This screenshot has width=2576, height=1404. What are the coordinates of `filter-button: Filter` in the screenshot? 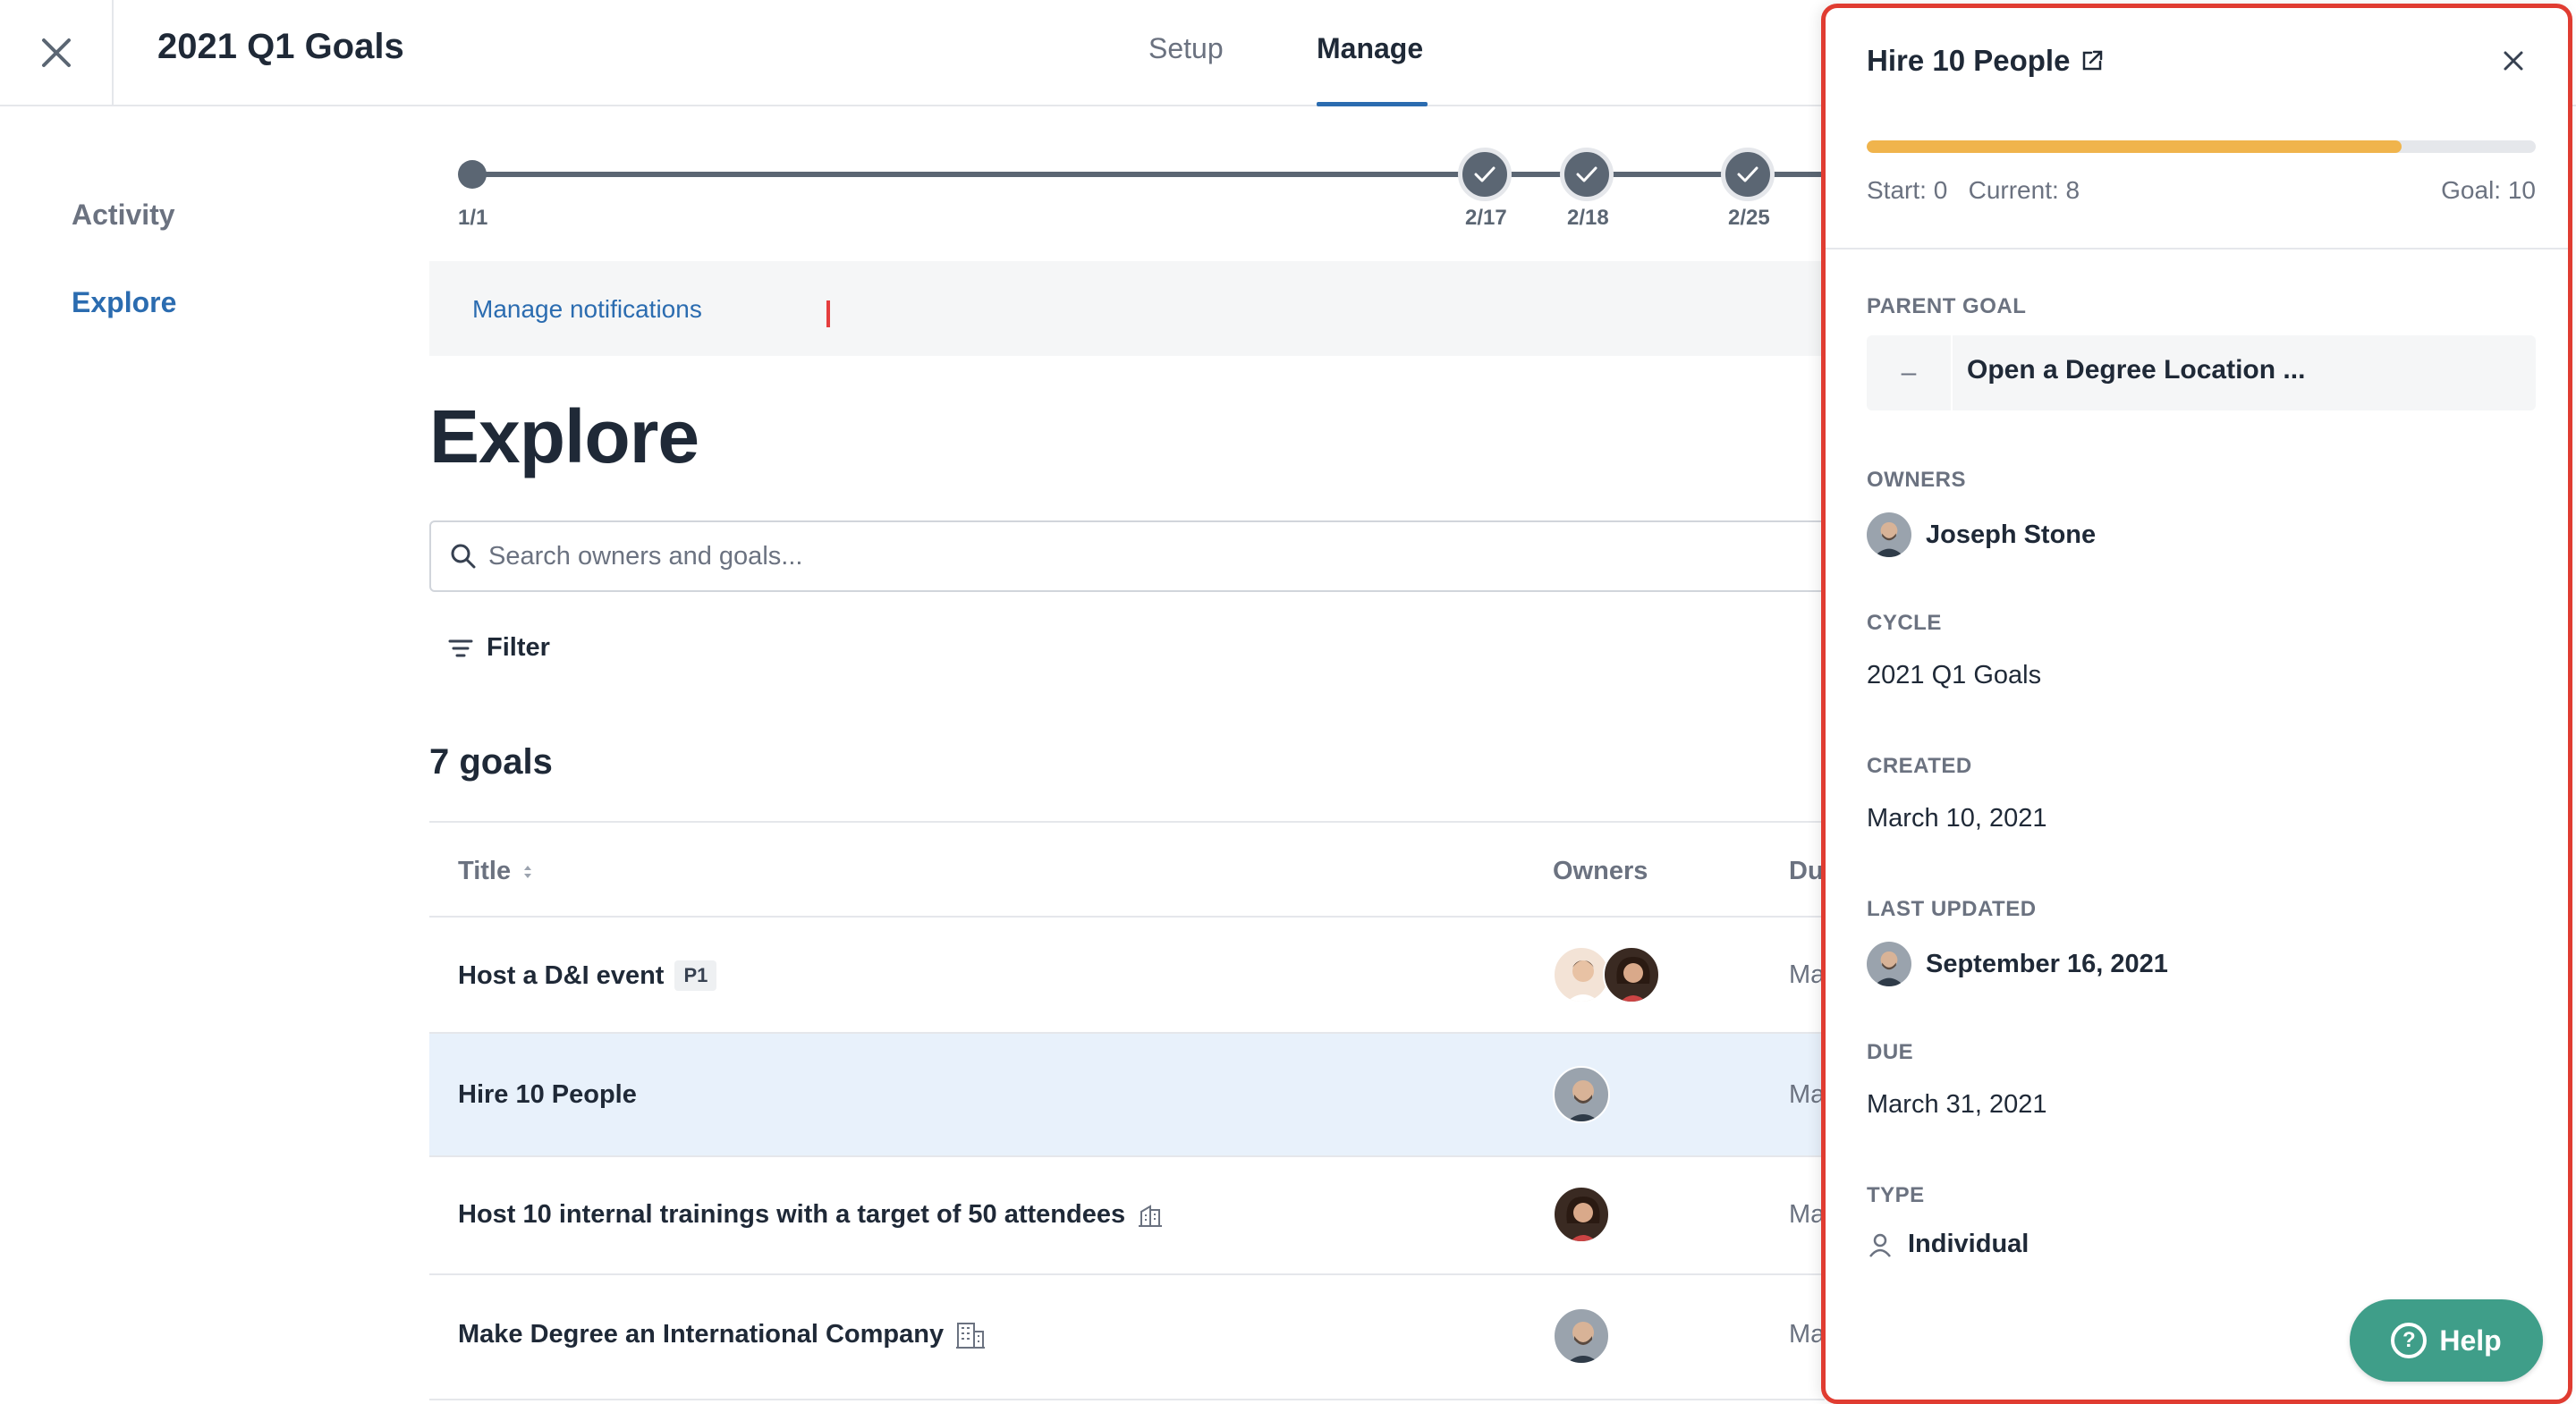 It's located at (498, 648).